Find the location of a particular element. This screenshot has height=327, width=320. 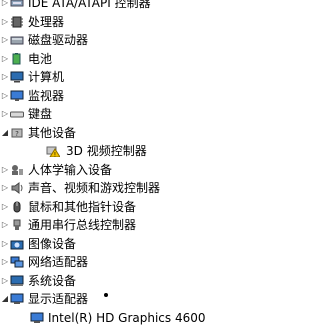

processor-icon is located at coordinates (17, 22).